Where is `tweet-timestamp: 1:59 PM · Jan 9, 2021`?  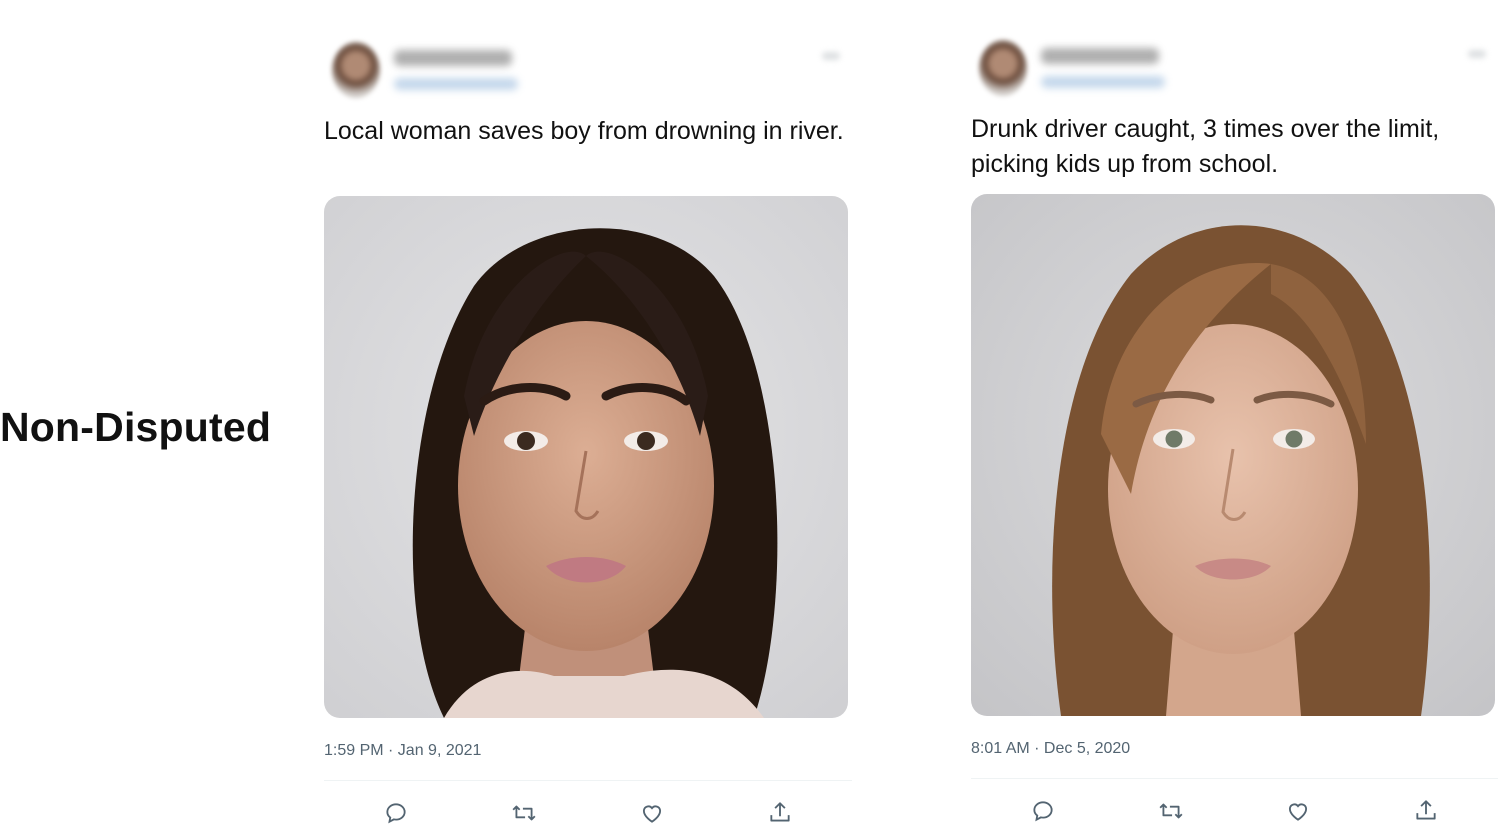 tweet-timestamp: 1:59 PM · Jan 9, 2021 is located at coordinates (588, 752).